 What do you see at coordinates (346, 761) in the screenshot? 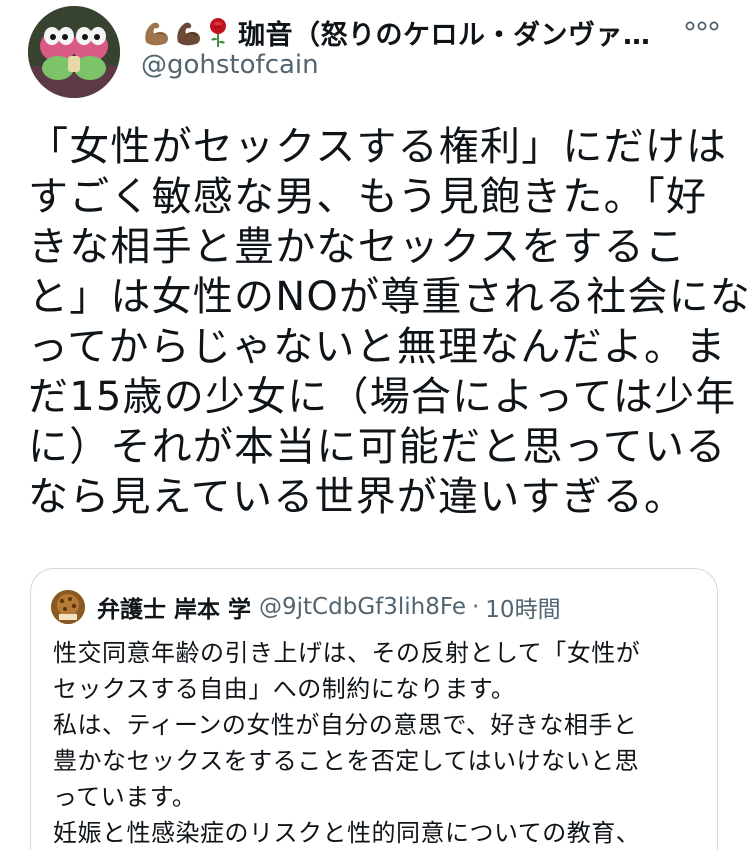
I see `quoted-text-line: 豊かなセックスをすることを否定してはいけないと思` at bounding box center [346, 761].